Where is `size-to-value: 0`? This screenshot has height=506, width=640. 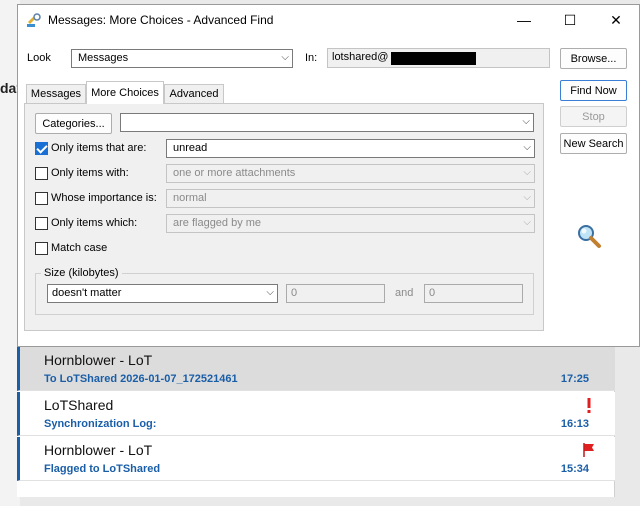
size-to-value: 0 is located at coordinates (432, 293).